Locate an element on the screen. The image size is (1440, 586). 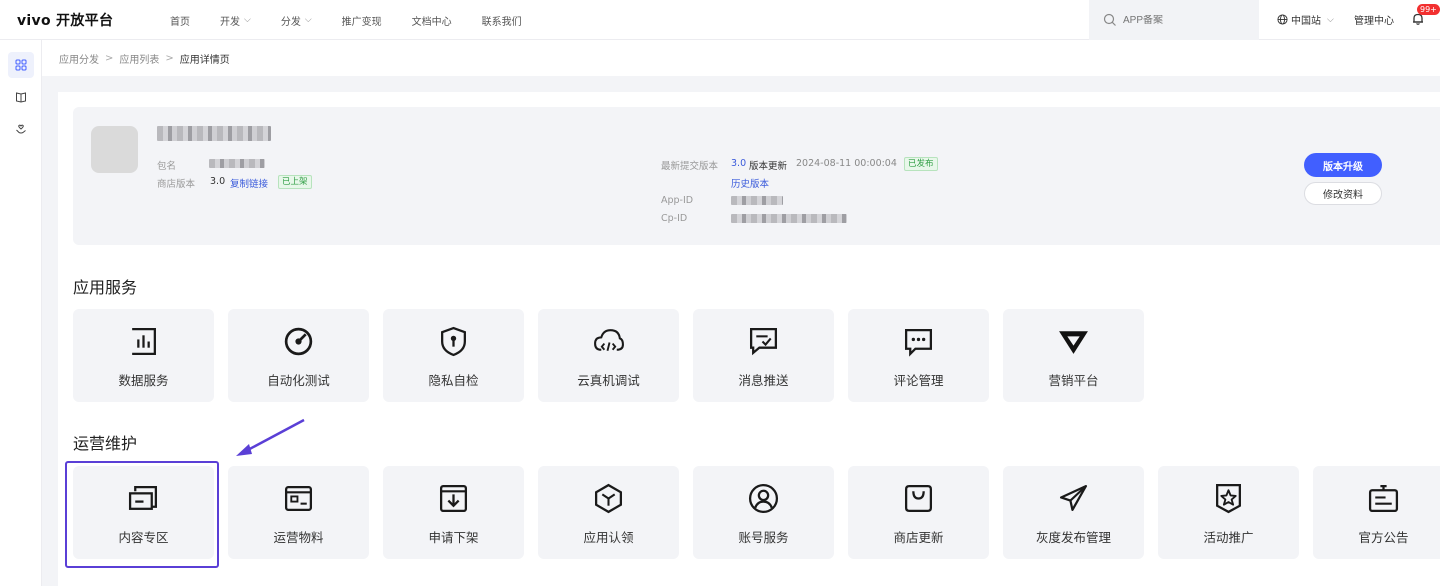
search-box is located at coordinates (1174, 20).